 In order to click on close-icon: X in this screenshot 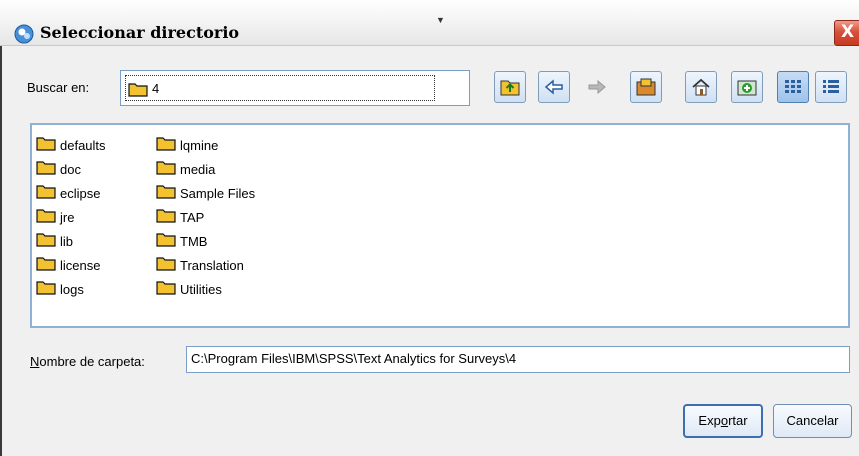, I will do `click(848, 32)`.